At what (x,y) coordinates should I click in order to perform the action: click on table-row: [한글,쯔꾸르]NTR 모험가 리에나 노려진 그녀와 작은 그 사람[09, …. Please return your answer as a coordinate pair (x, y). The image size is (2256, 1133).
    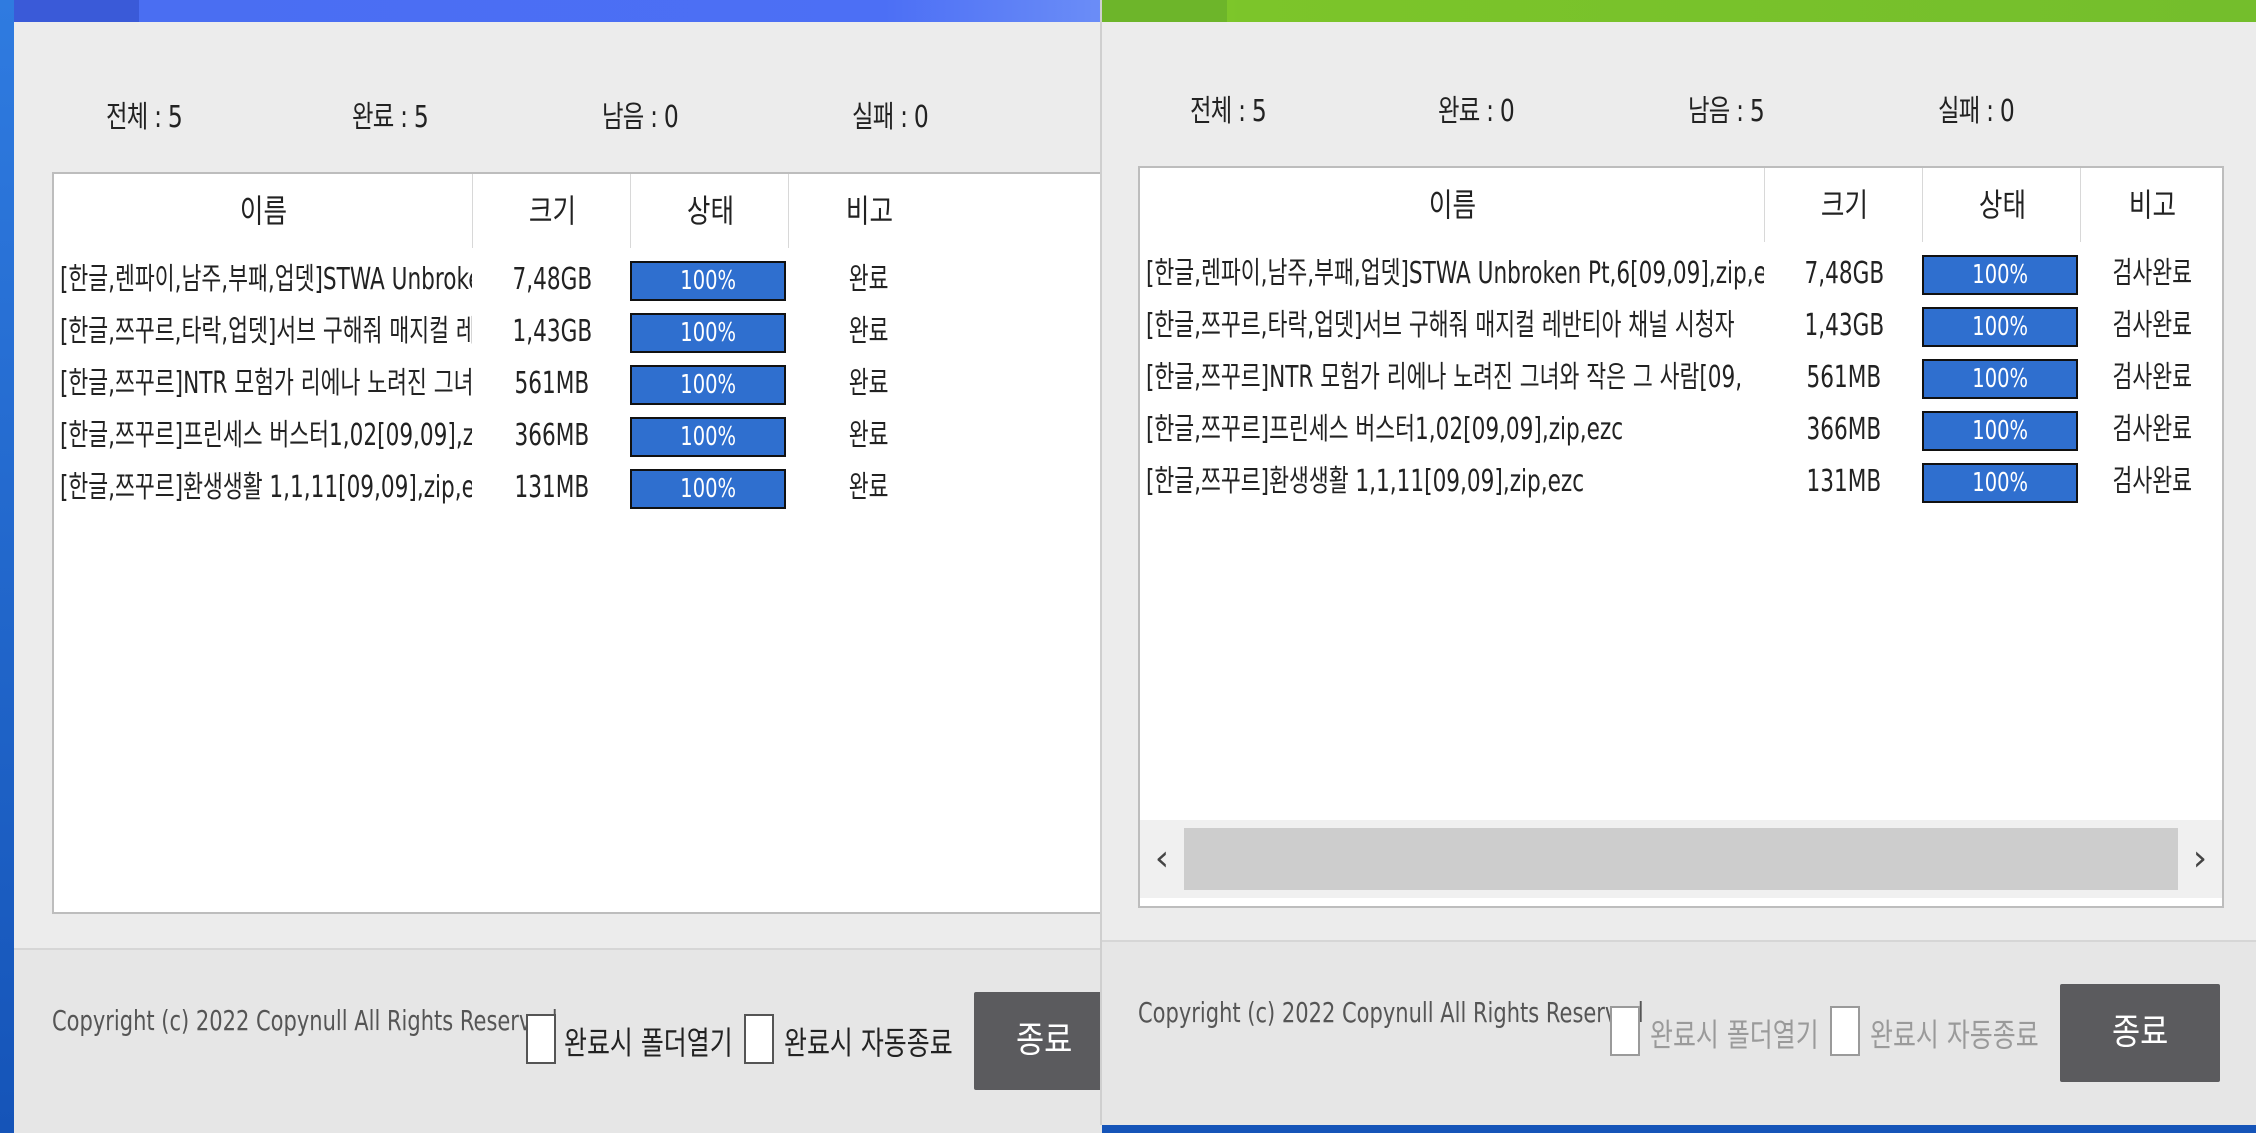
    Looking at the image, I should click on (1681, 378).